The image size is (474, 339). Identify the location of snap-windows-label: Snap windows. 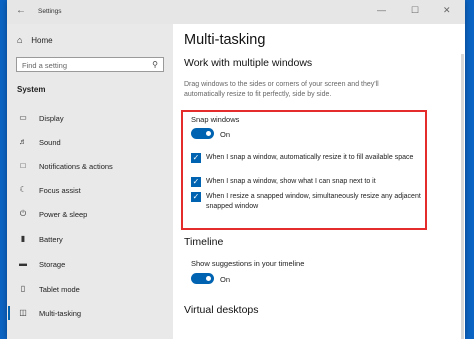
(215, 119).